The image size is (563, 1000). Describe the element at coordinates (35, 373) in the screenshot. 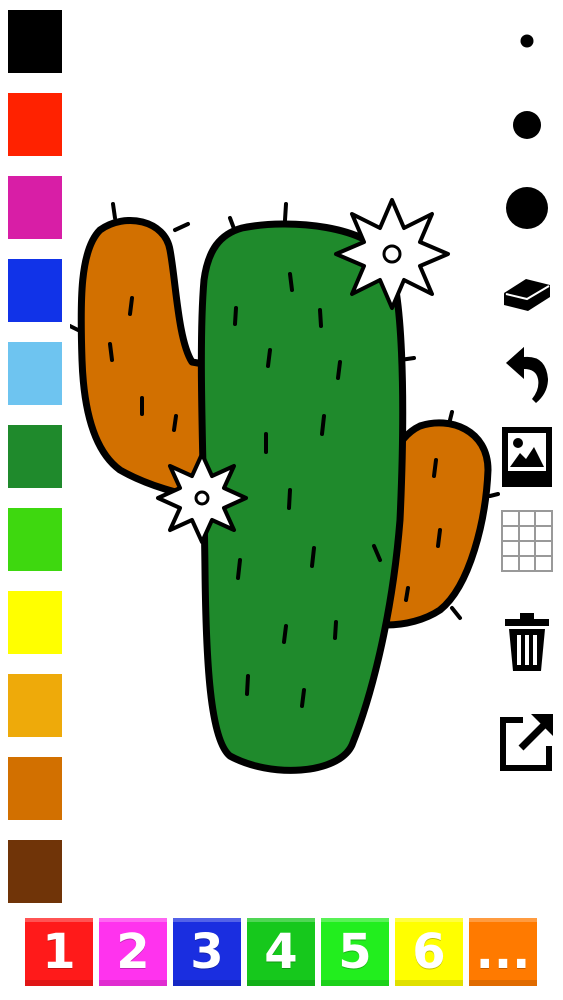

I see `color-swatch-light-blue` at that location.